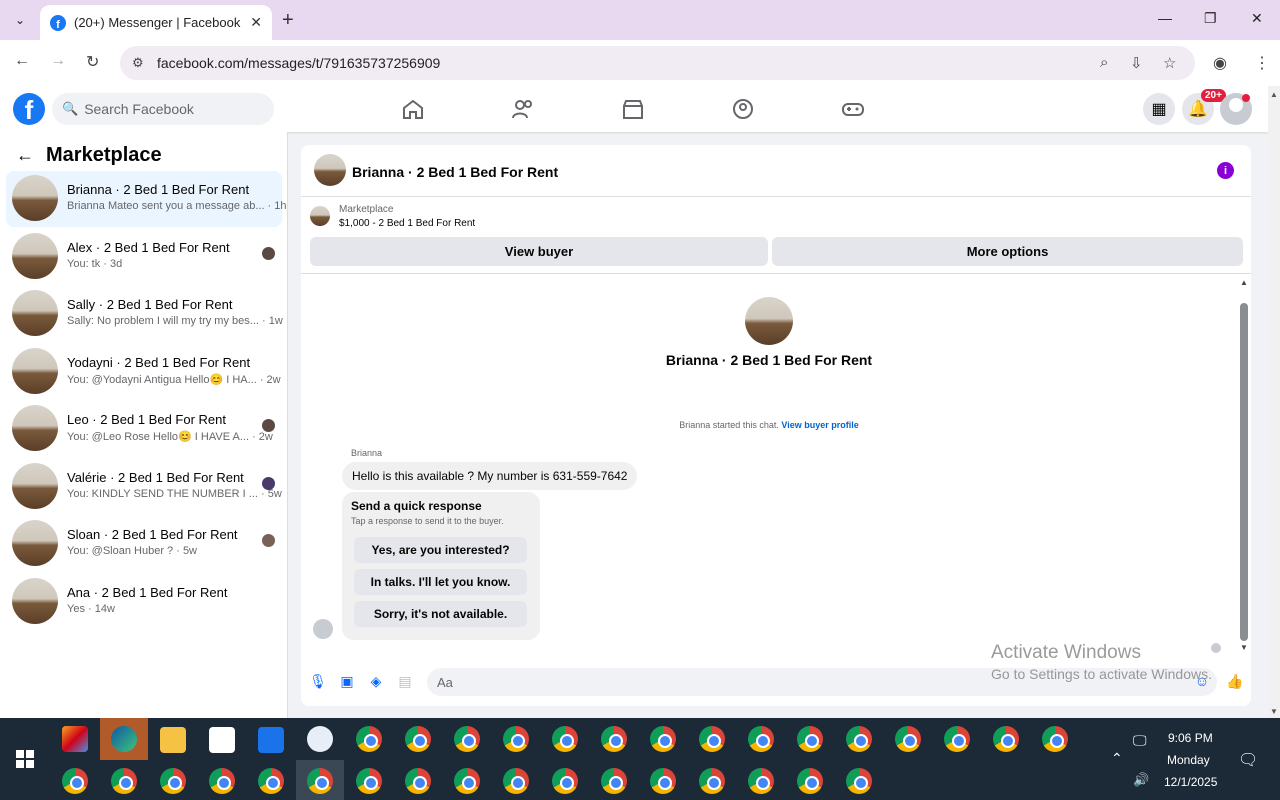  What do you see at coordinates (1104, 62) in the screenshot?
I see `zoom-icon: ⌕` at bounding box center [1104, 62].